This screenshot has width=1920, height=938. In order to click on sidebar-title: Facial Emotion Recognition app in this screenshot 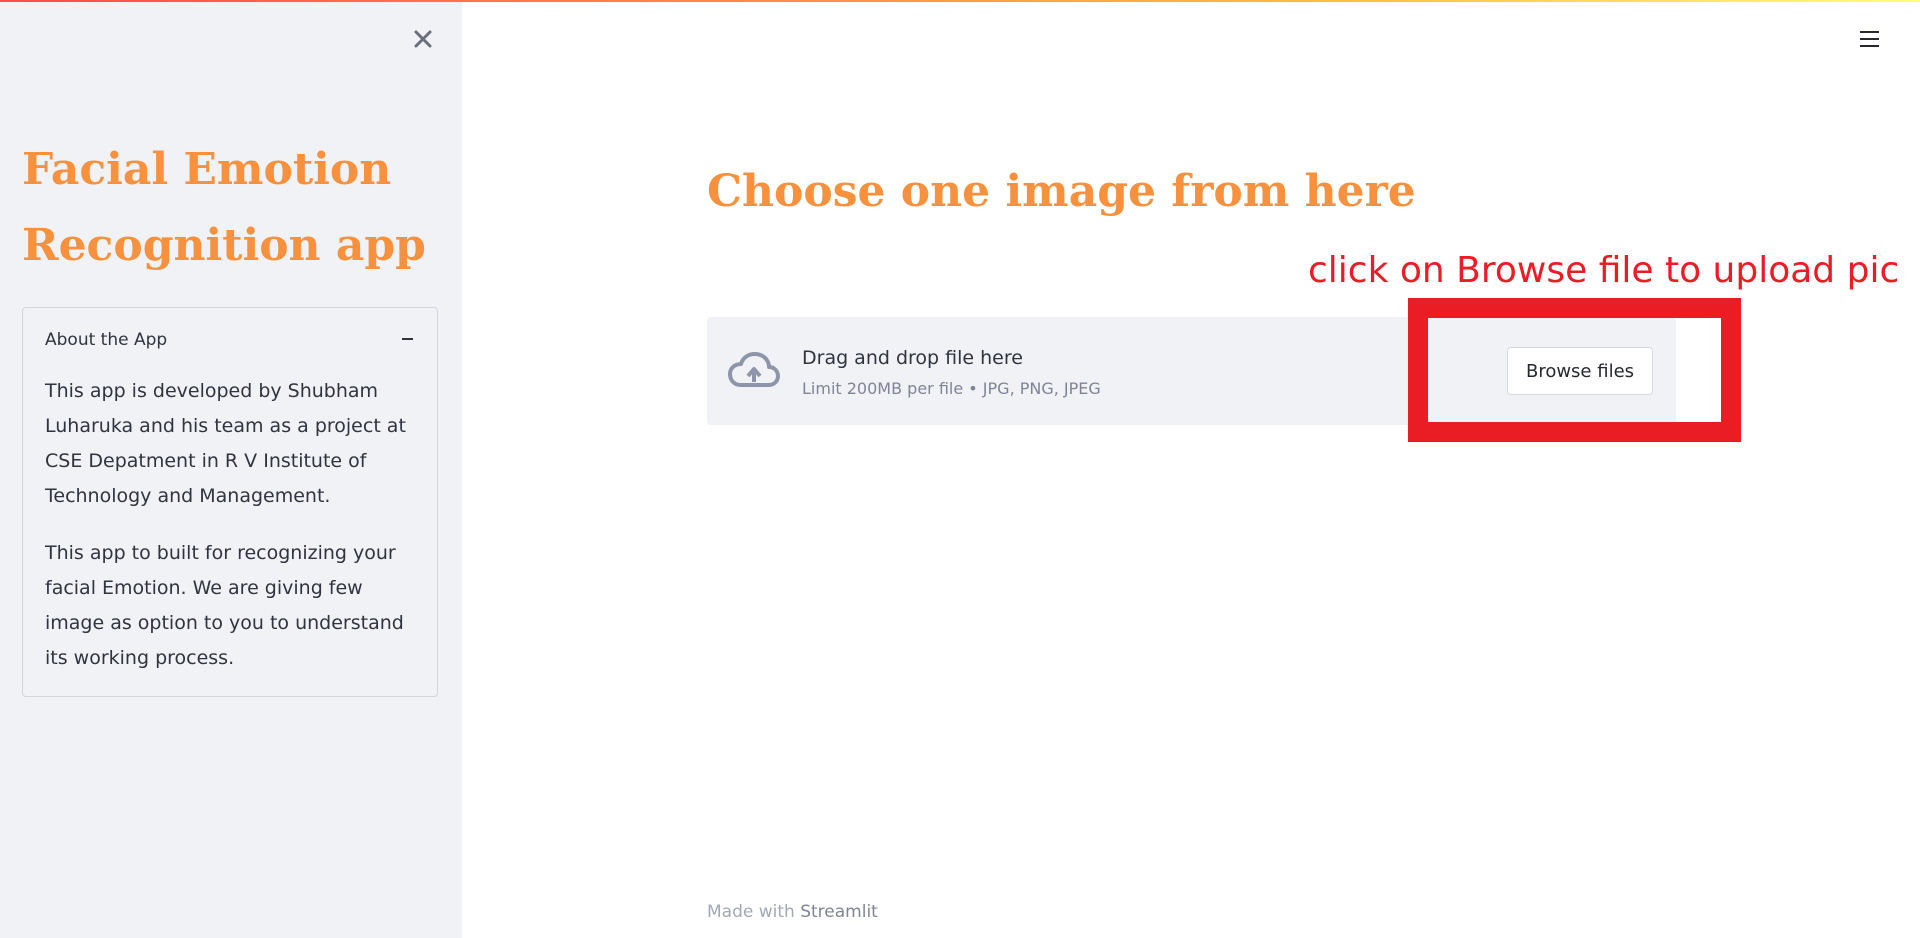, I will do `click(224, 207)`.